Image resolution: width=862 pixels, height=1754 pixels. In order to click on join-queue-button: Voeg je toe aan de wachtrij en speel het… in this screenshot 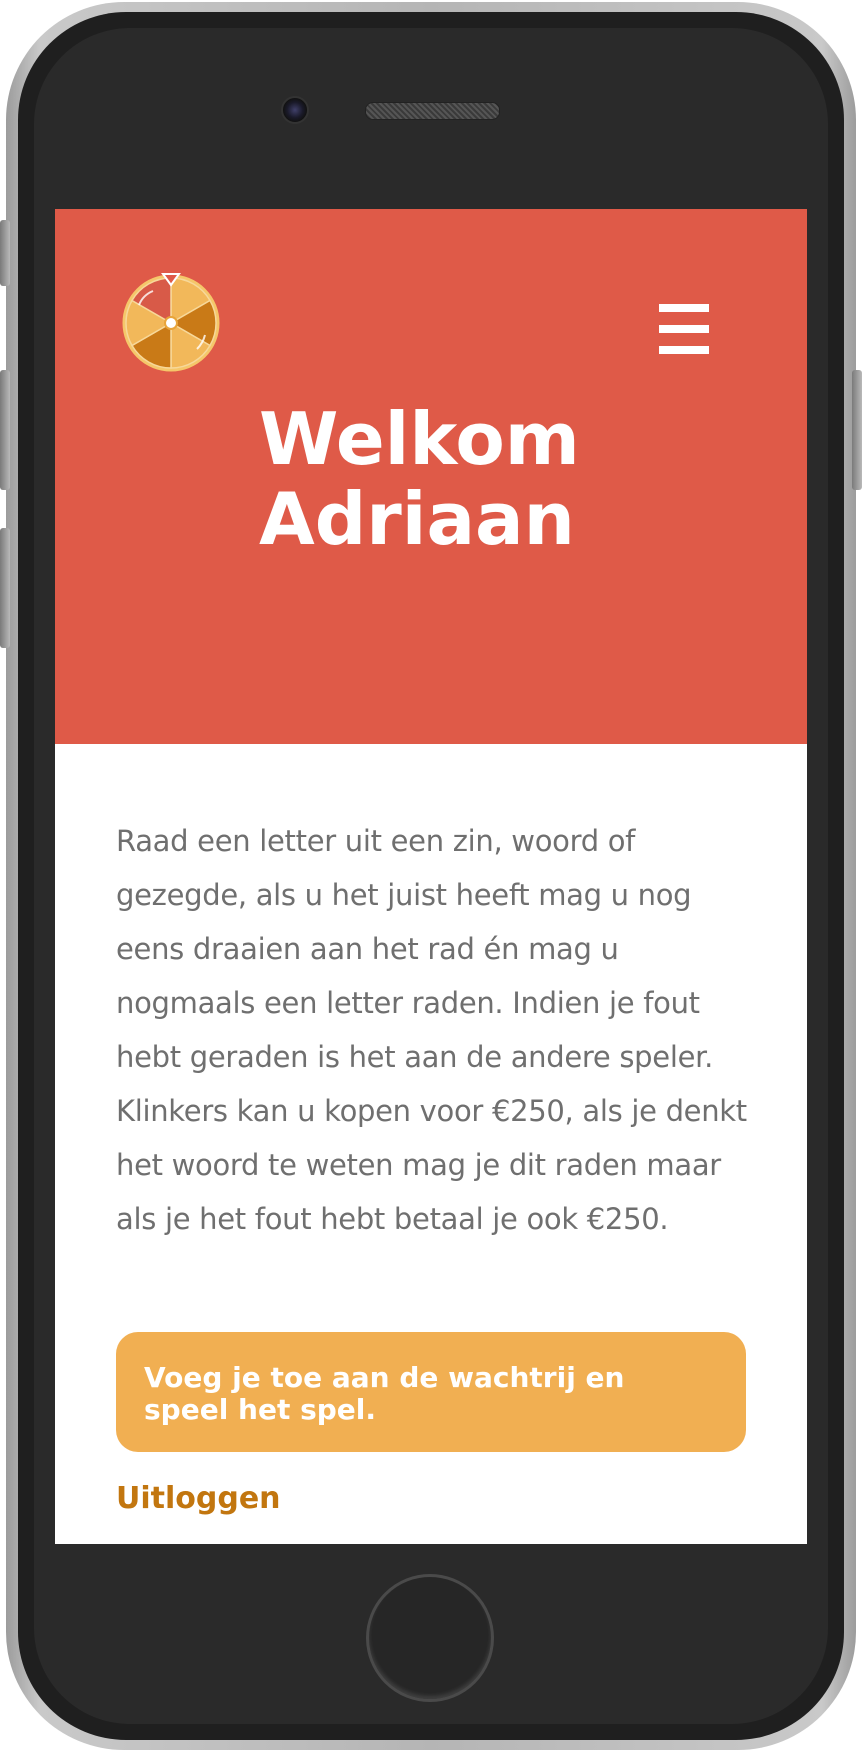, I will do `click(431, 1392)`.